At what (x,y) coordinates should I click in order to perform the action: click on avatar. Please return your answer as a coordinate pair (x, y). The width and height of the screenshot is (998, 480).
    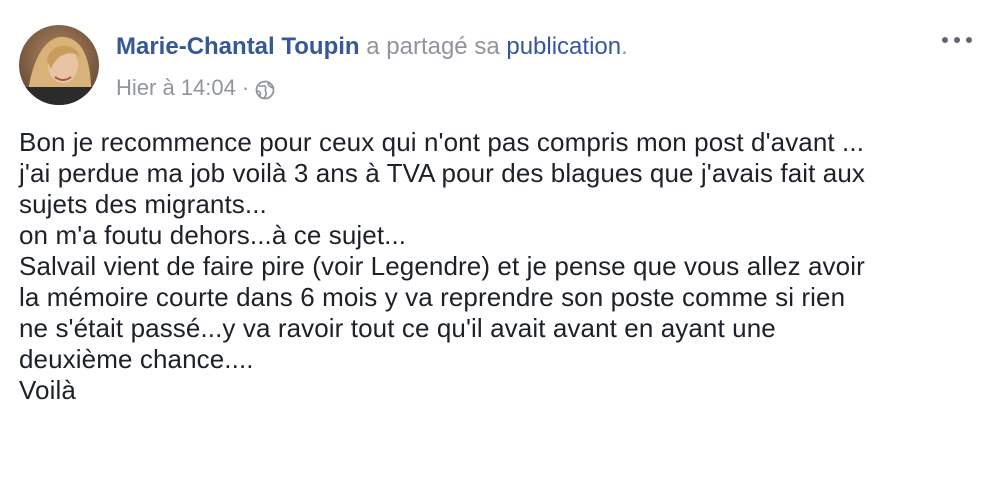
    Looking at the image, I should click on (59, 65).